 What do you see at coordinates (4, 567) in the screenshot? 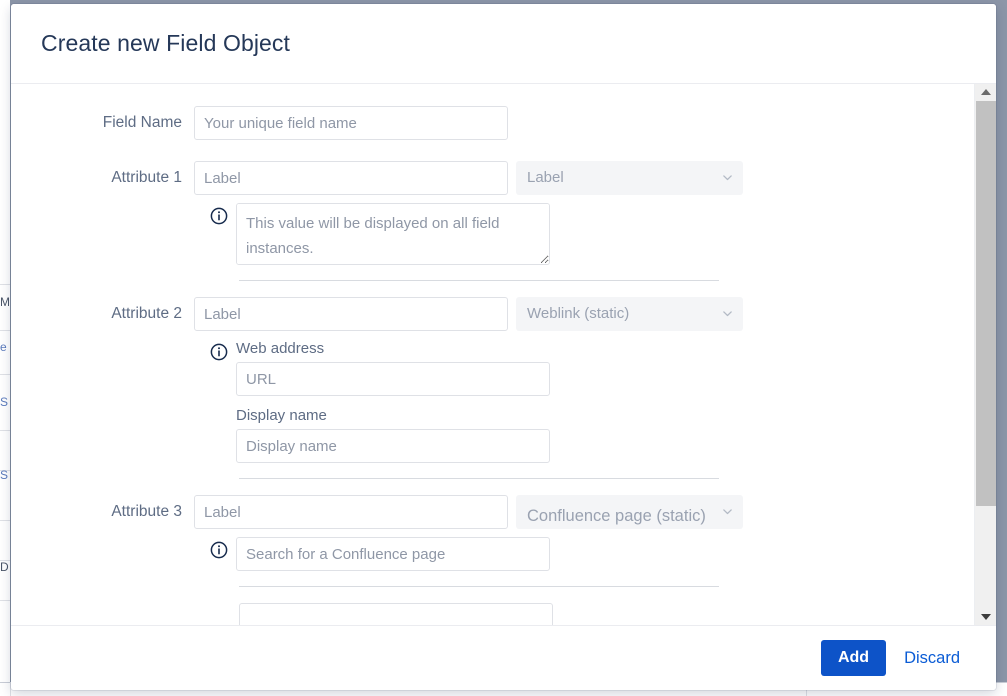
I see `background-text: D` at bounding box center [4, 567].